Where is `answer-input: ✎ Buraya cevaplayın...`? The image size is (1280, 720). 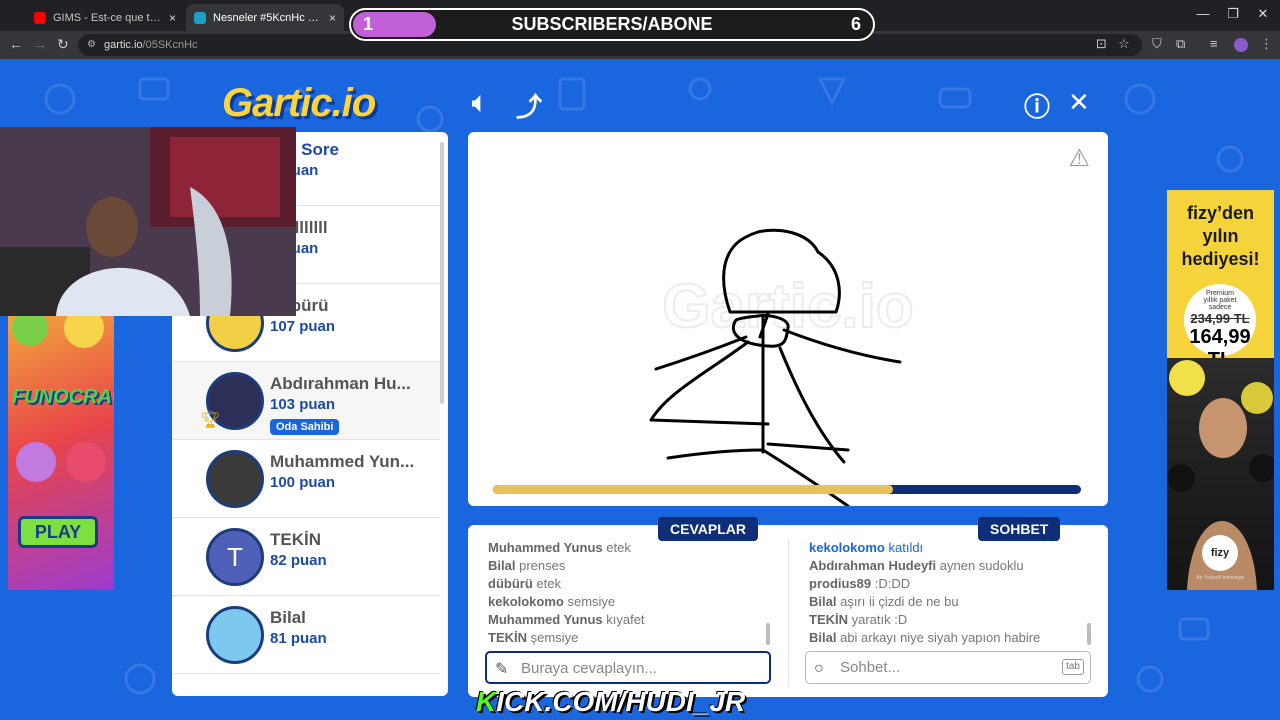 answer-input: ✎ Buraya cevaplayın... is located at coordinates (628, 667).